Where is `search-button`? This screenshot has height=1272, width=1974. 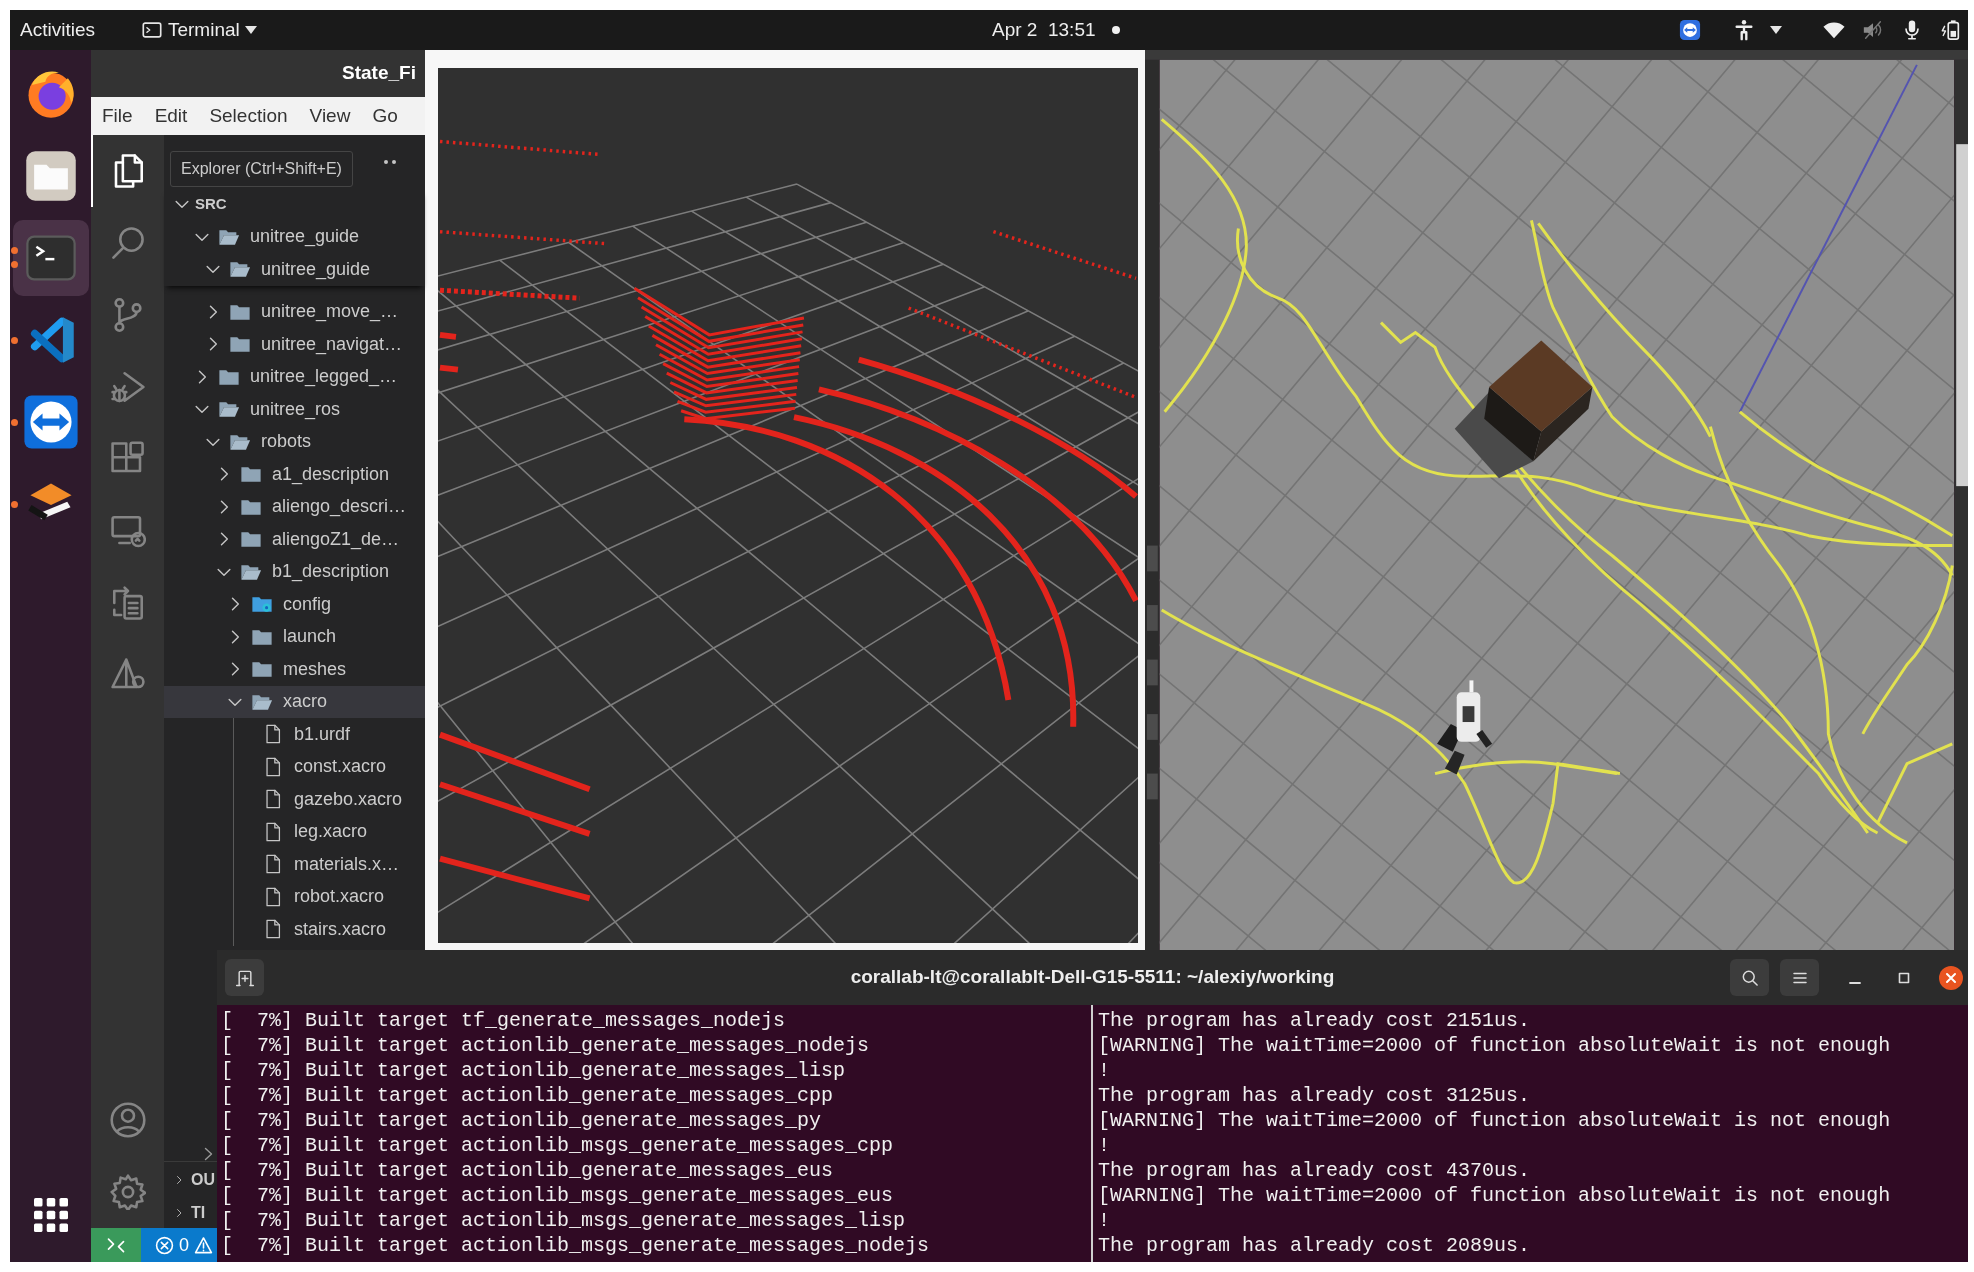
search-button is located at coordinates (1749, 977).